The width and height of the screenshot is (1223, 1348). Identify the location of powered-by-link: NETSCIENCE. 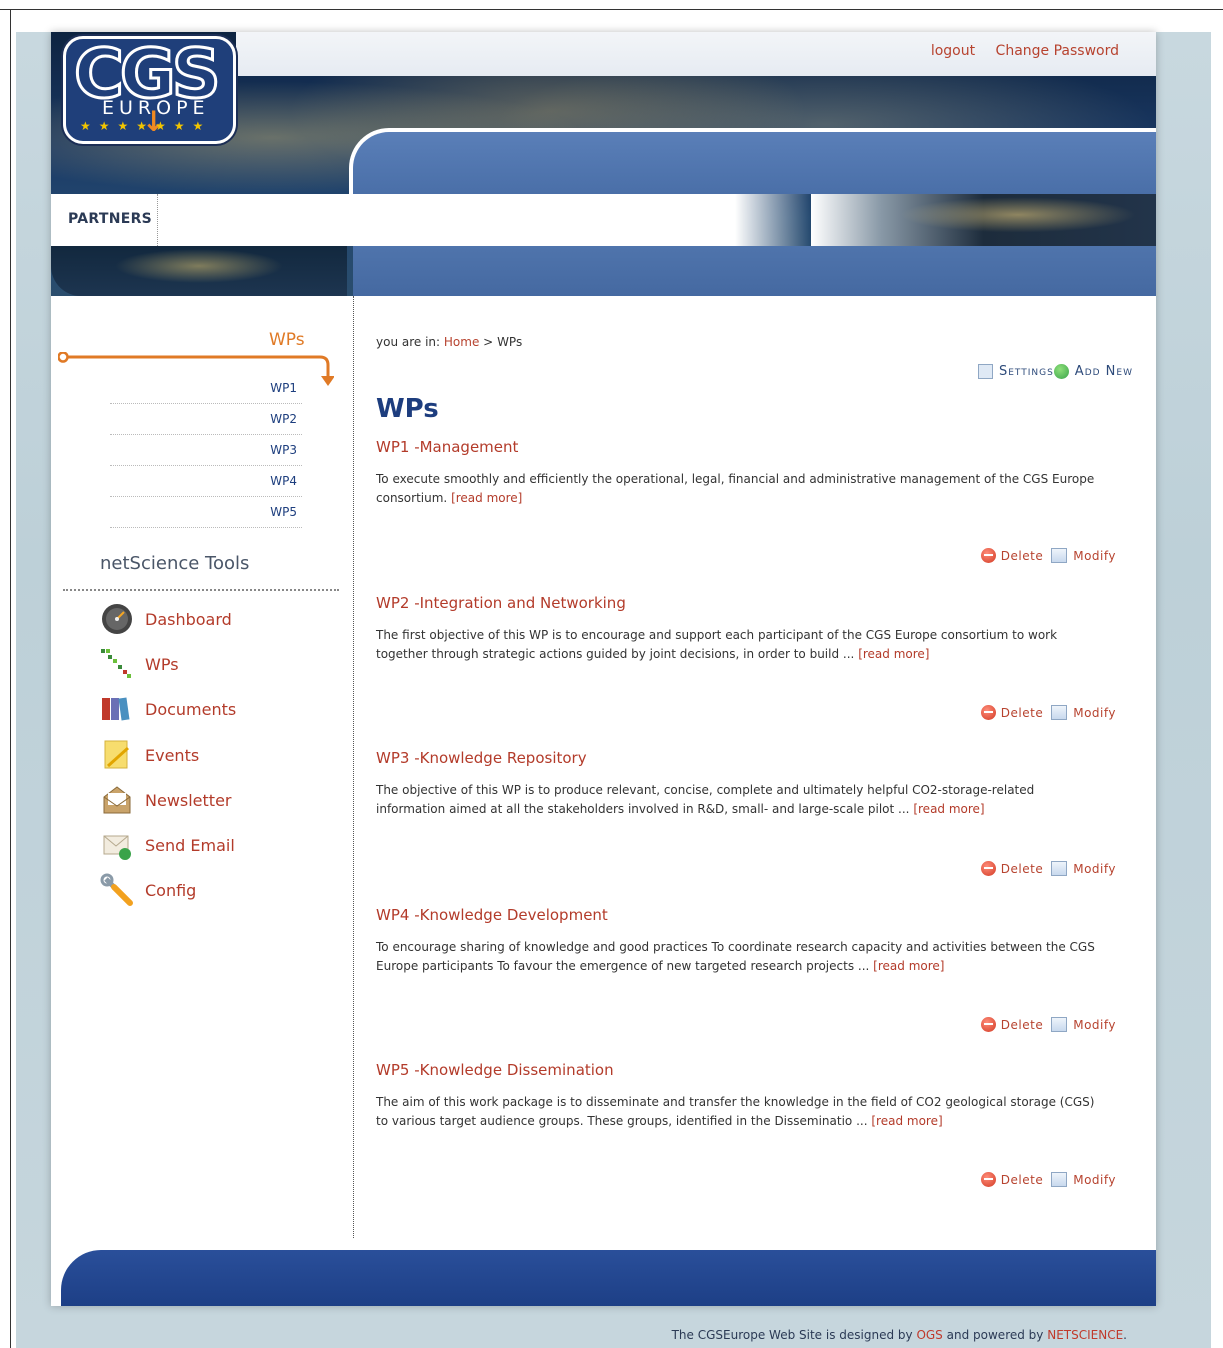
(1085, 1335).